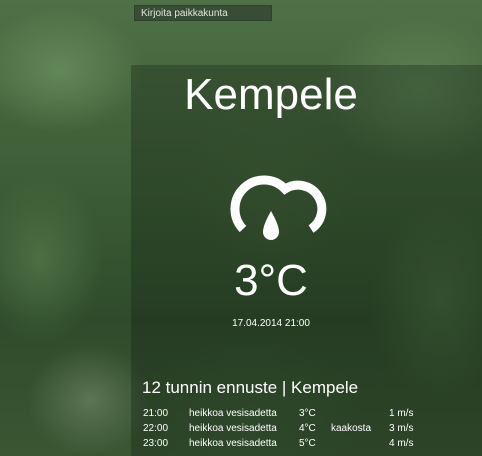 The height and width of the screenshot is (456, 482). Describe the element at coordinates (156, 413) in the screenshot. I see `forecast-time: 21:00` at that location.